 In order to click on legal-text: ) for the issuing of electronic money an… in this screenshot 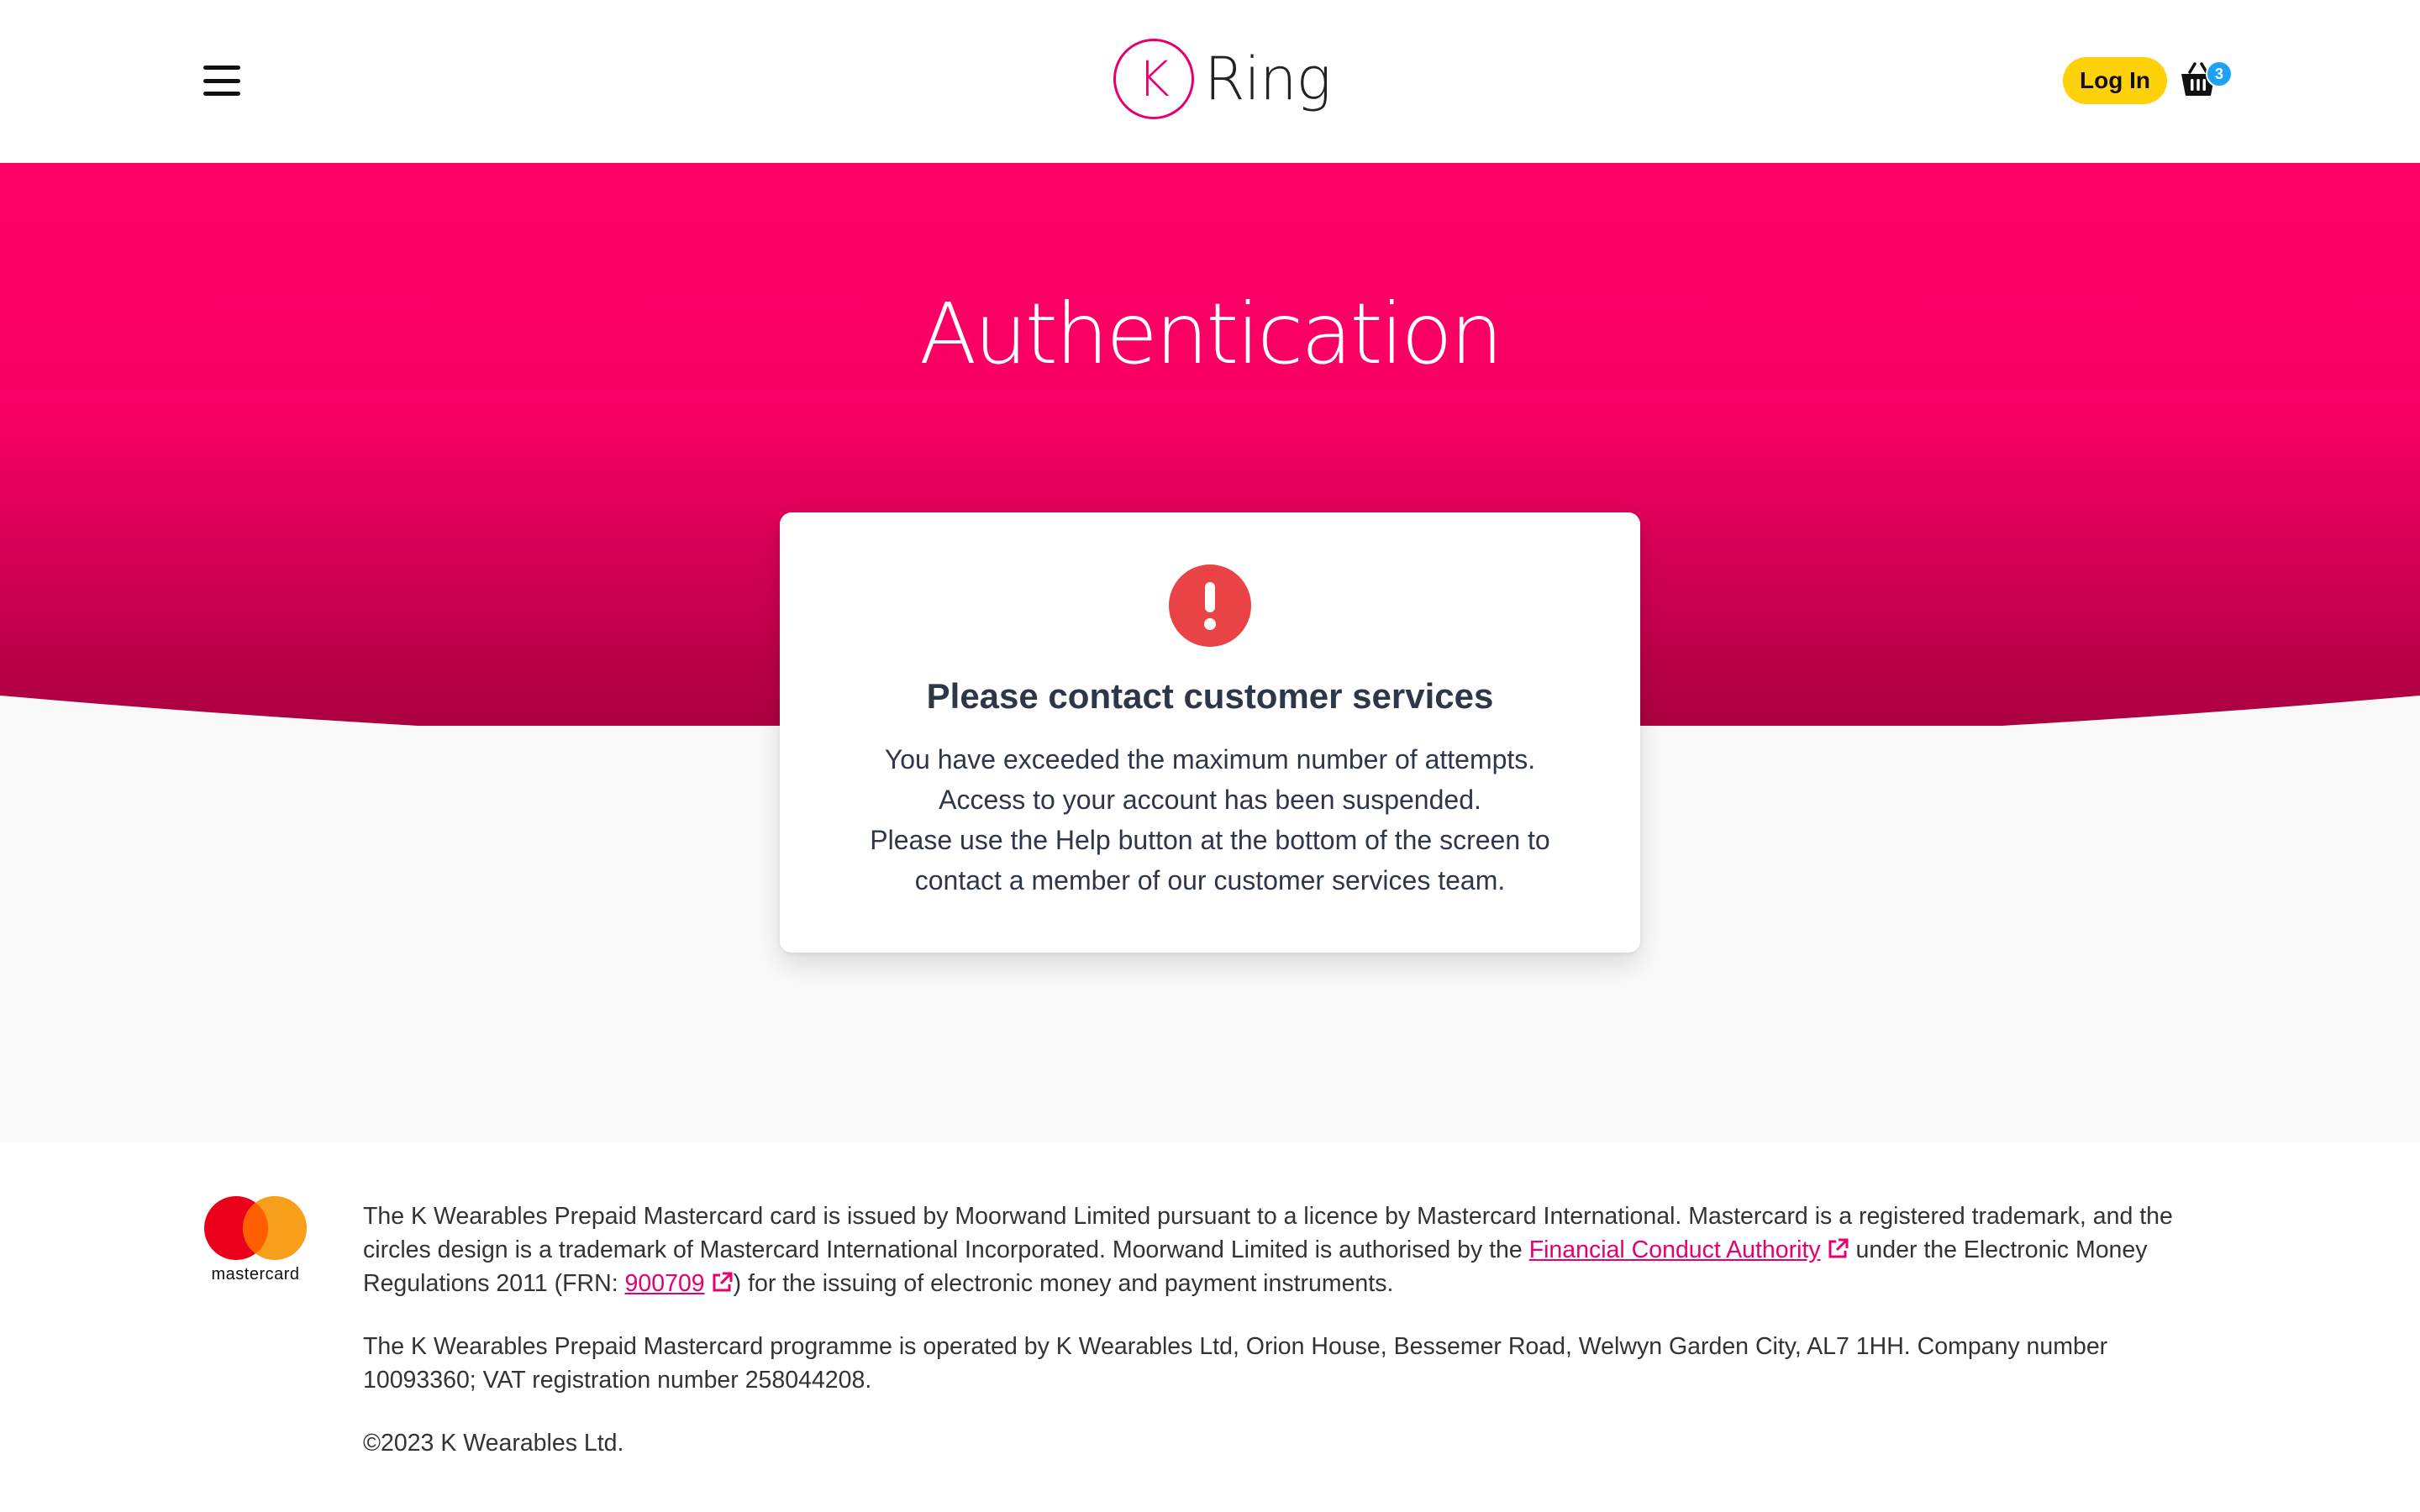, I will do `click(1063, 1283)`.